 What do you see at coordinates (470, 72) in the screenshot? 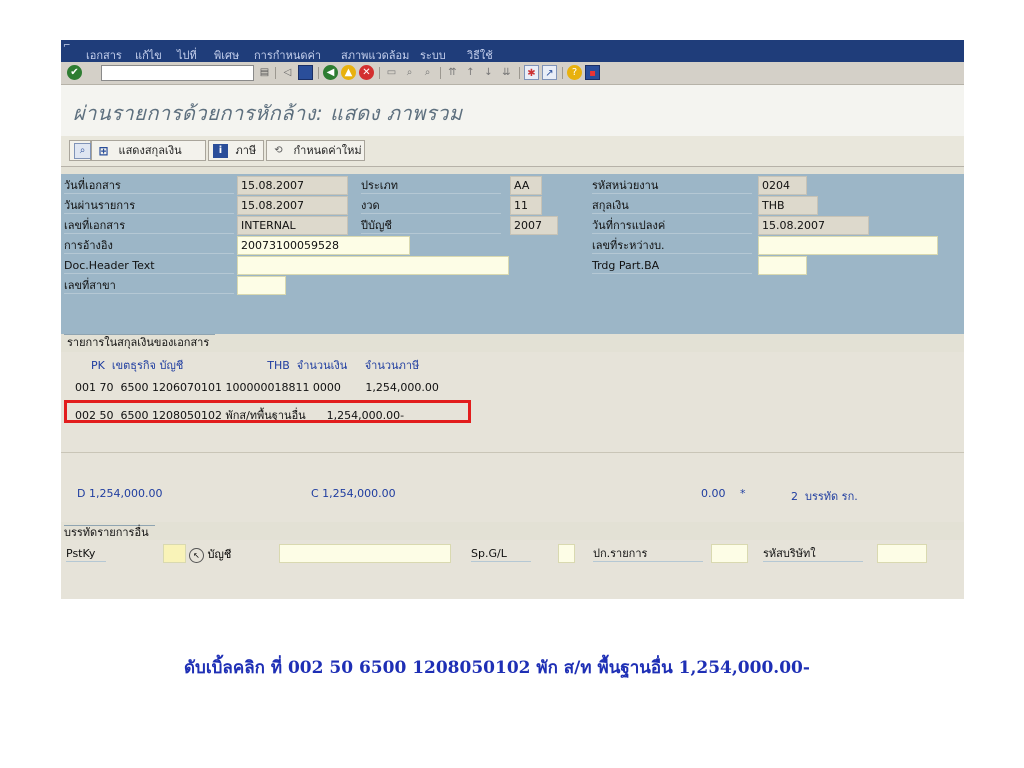
I see `prev-page-icon: ↑` at bounding box center [470, 72].